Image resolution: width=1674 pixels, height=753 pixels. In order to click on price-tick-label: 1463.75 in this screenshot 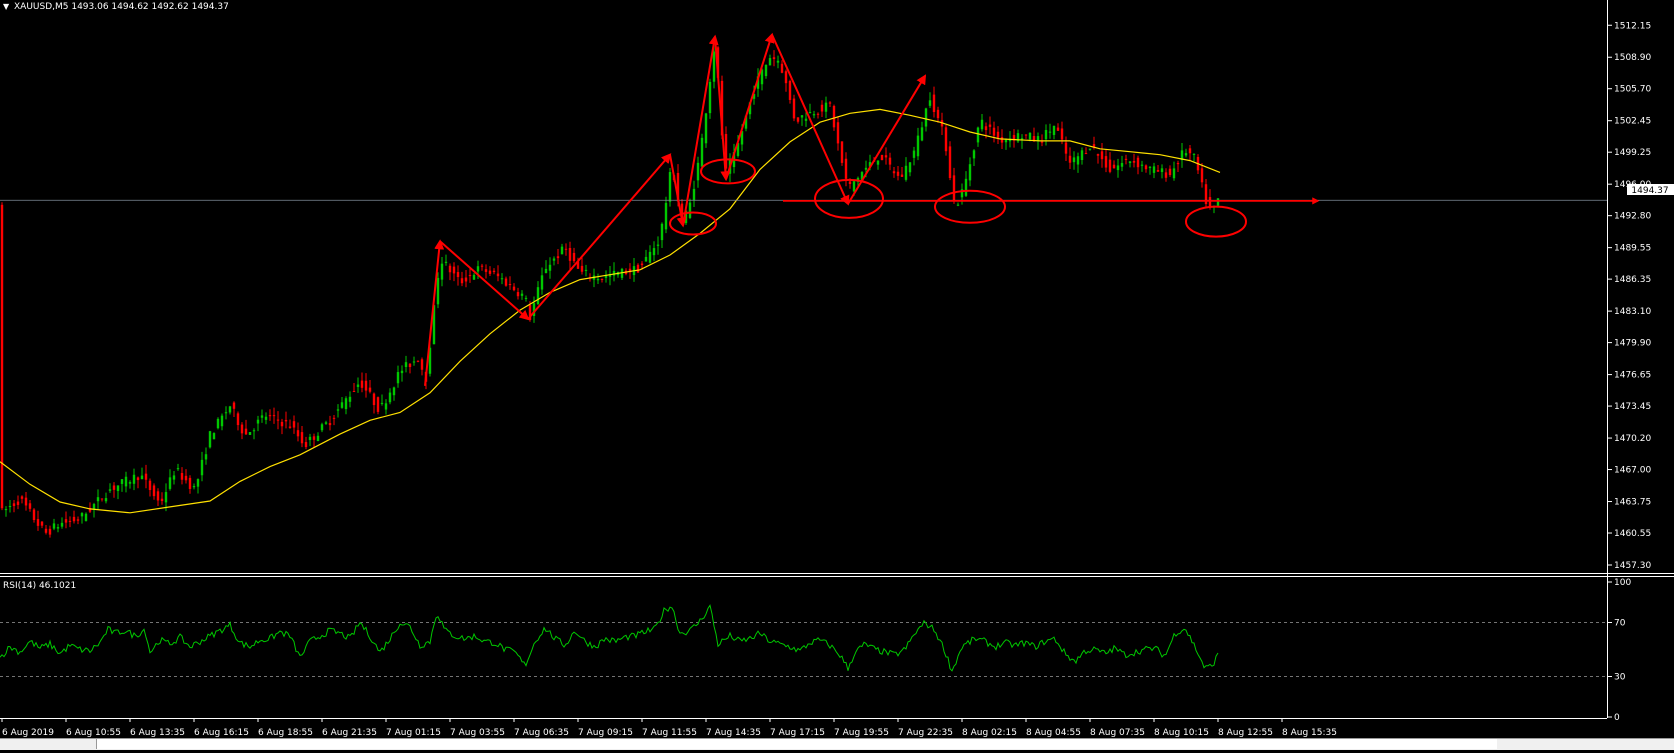, I will do `click(1632, 503)`.